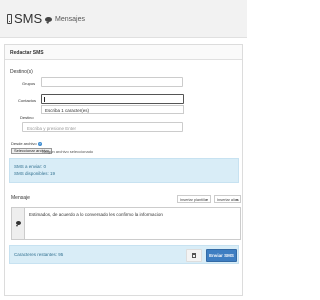 The image size is (320, 300). Describe the element at coordinates (124, 170) in the screenshot. I see `sms-count-info: SMS a enviar: 0 SMS disponibles: 19` at that location.